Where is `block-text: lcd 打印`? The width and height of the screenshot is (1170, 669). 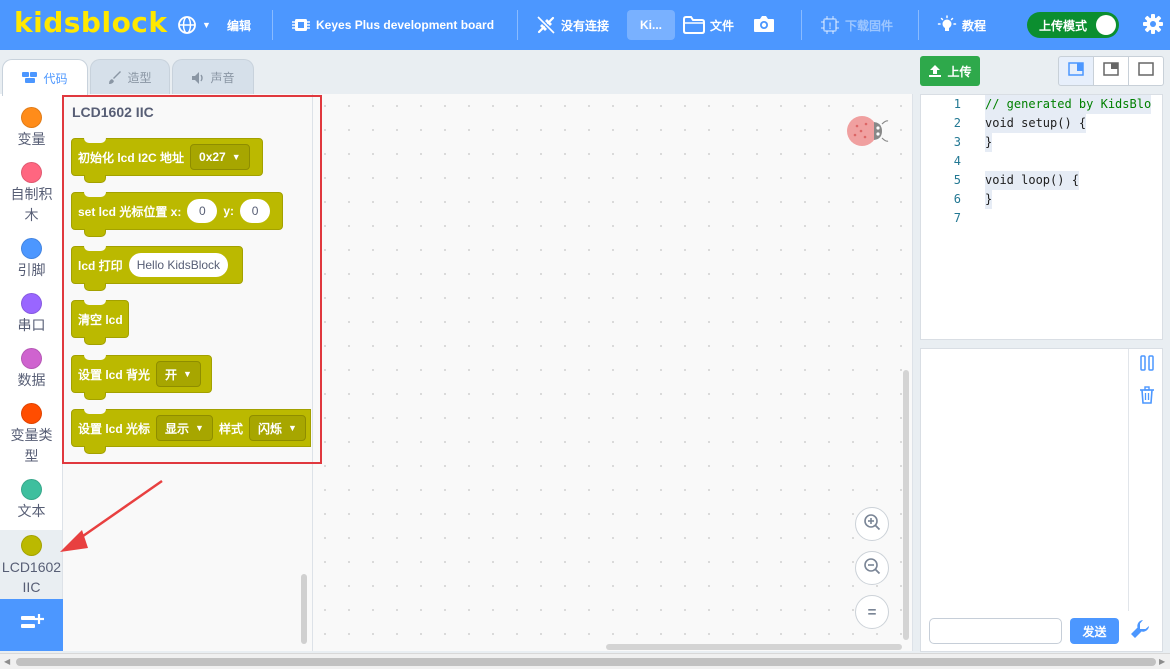 block-text: lcd 打印 is located at coordinates (100, 265).